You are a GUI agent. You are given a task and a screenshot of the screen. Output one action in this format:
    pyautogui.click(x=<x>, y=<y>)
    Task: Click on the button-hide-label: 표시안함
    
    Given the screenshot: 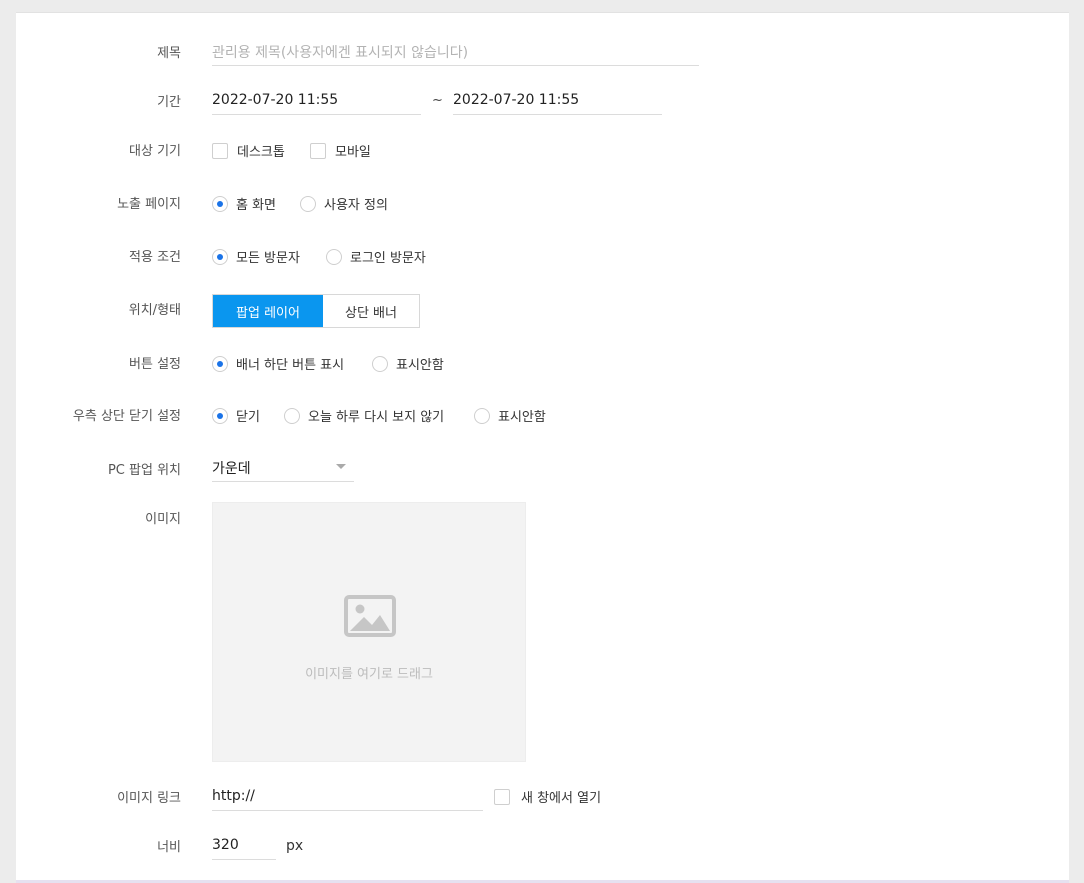 What is the action you would take?
    pyautogui.click(x=420, y=365)
    